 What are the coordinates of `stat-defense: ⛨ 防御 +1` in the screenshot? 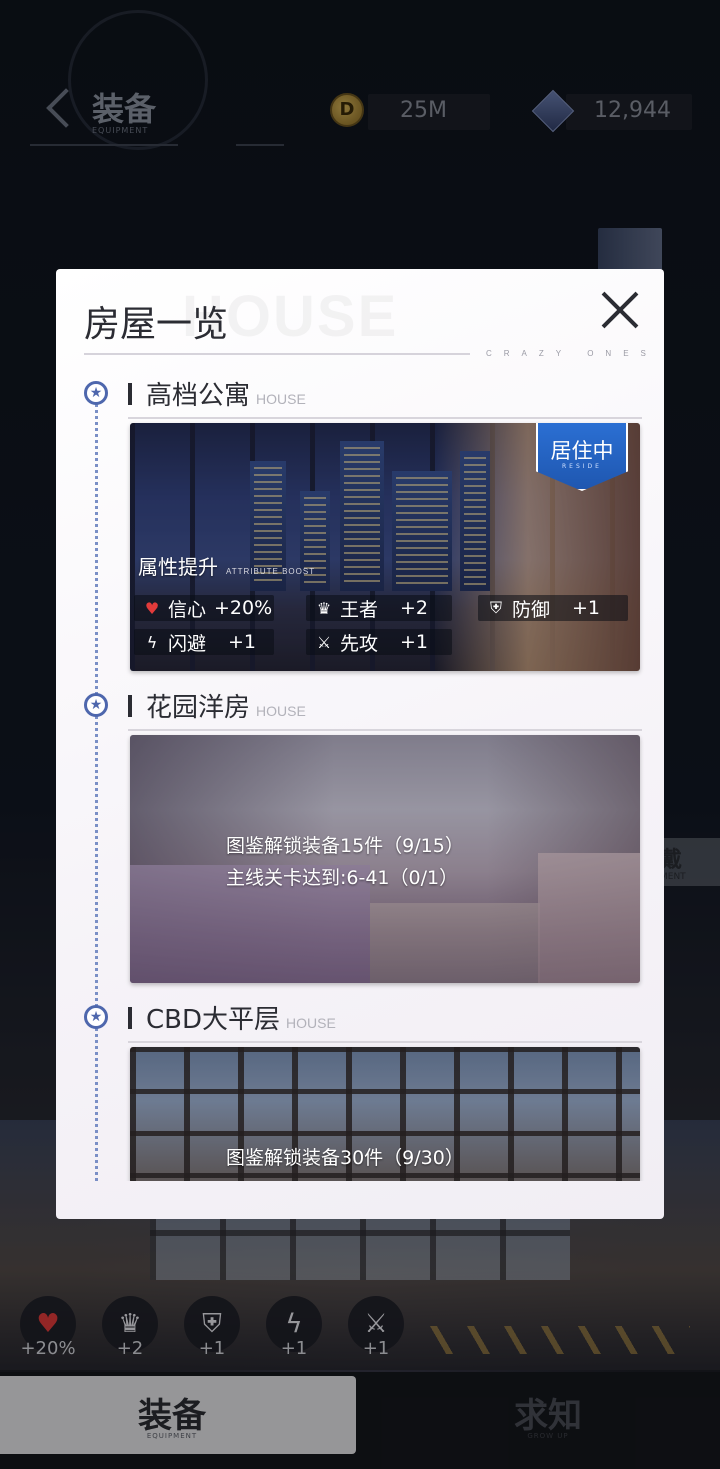 It's located at (553, 608).